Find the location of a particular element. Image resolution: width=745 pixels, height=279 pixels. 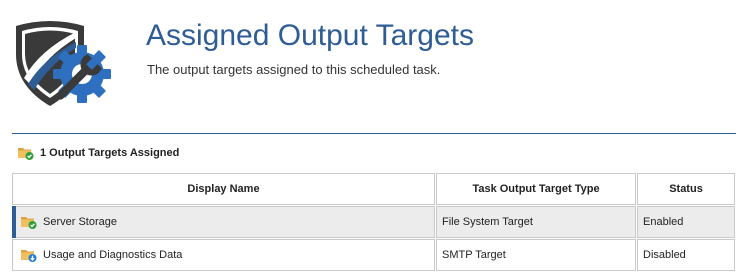

column-header-status: Status is located at coordinates (686, 189).